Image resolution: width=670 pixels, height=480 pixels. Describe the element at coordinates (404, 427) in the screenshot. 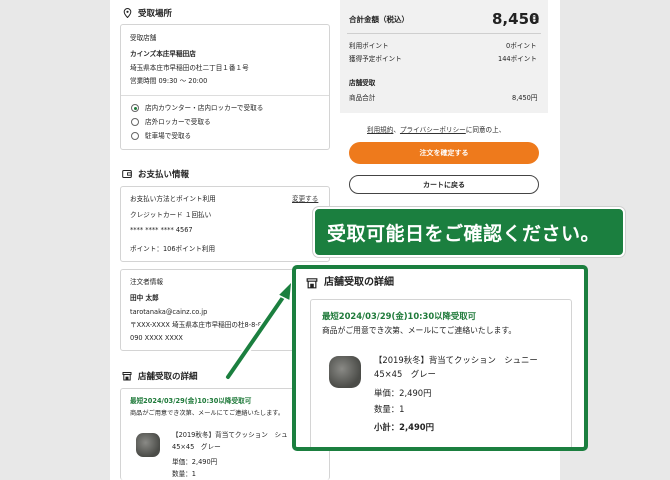

I see `zoom-subtotal: 小計：2,490円` at that location.